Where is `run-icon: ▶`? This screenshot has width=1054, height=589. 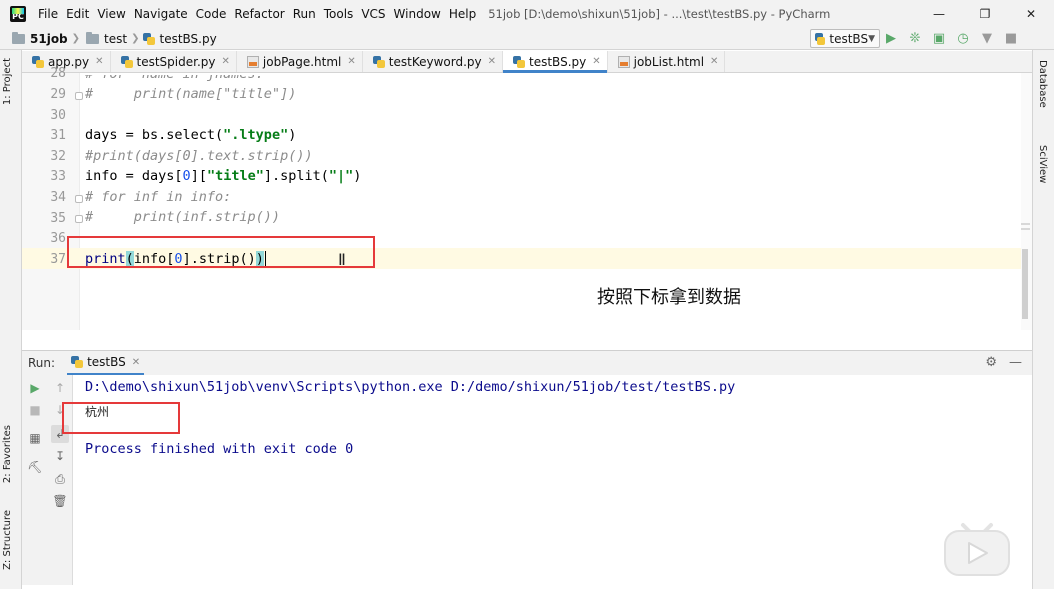
run-icon: ▶ is located at coordinates (891, 38).